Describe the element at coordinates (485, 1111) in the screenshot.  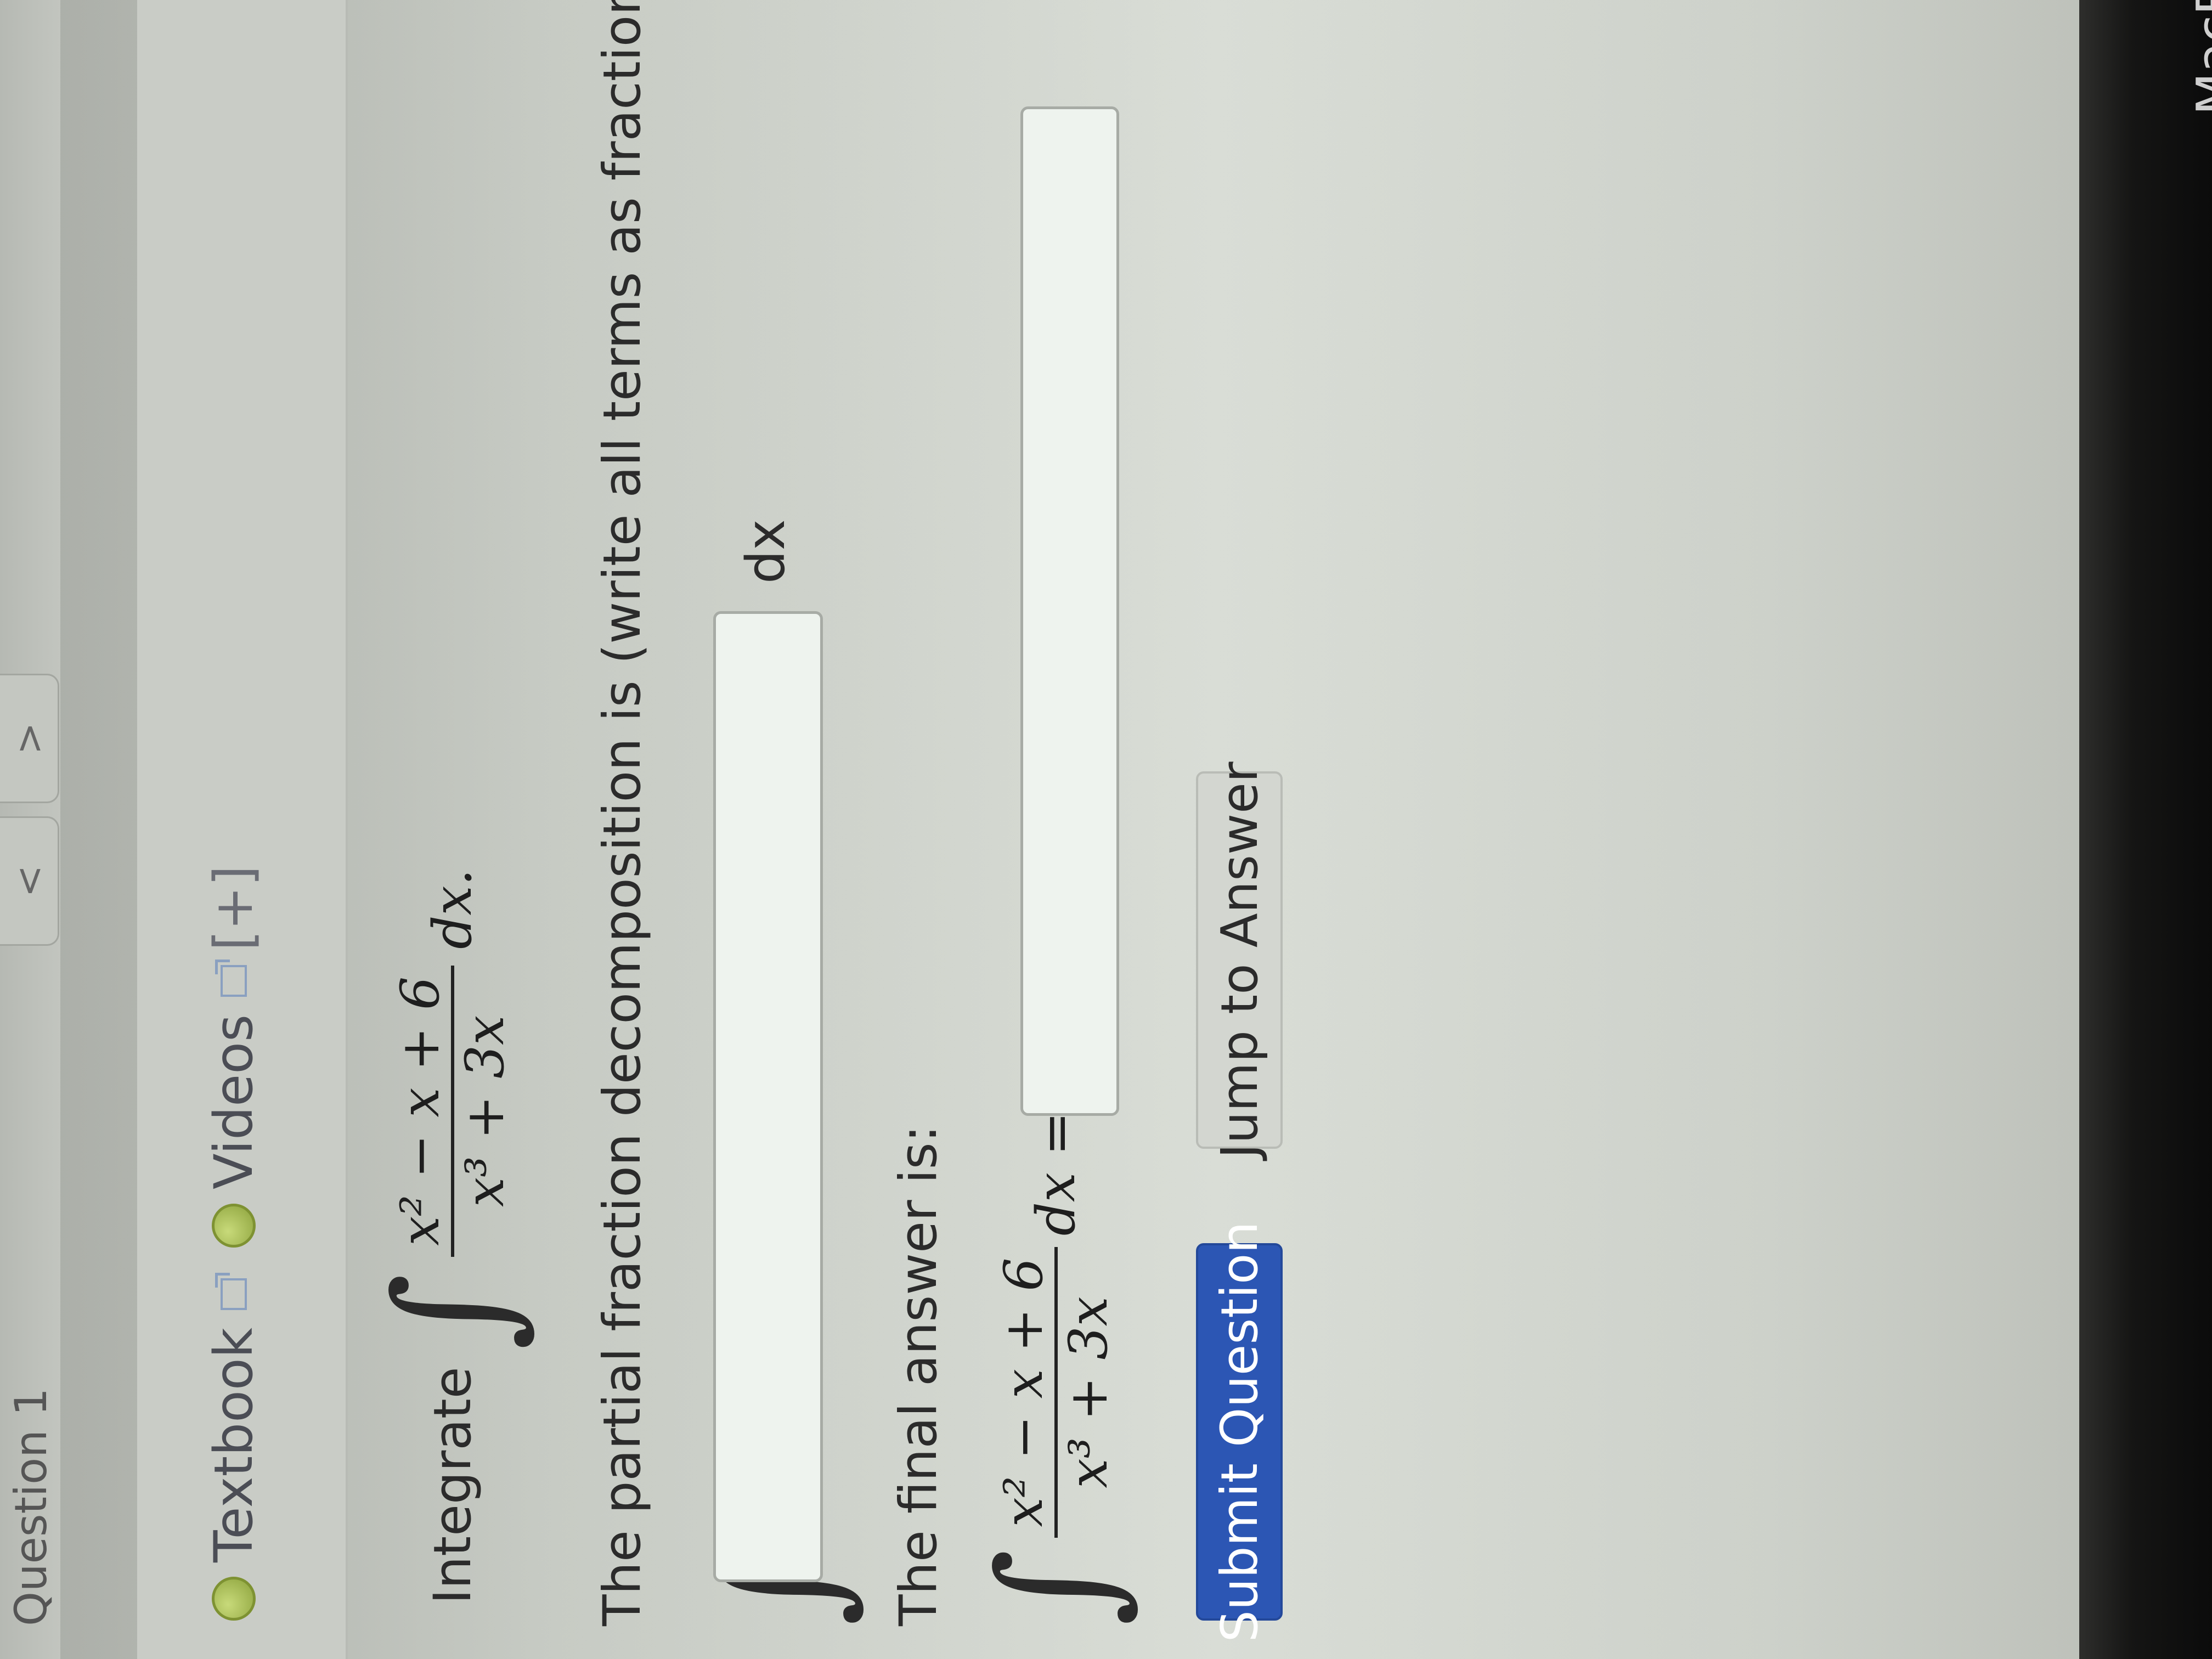
I see `integrand-denominator: x³ + 3x` at that location.